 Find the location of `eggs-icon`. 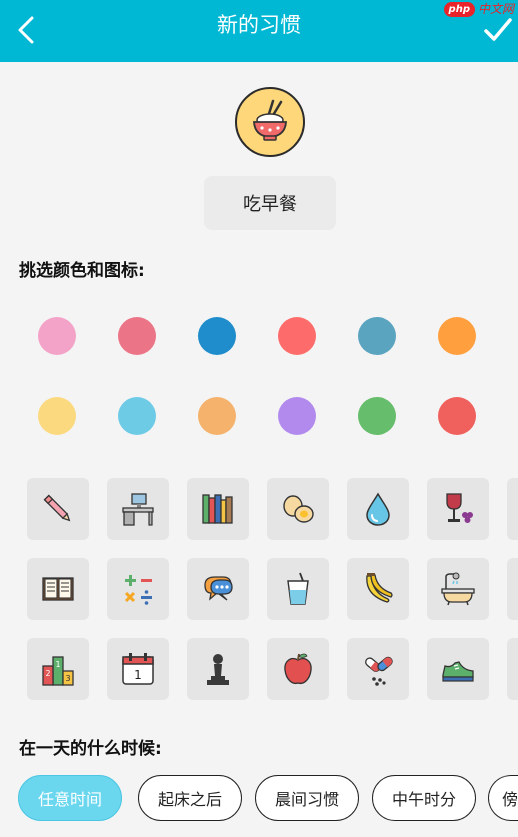

eggs-icon is located at coordinates (298, 509).